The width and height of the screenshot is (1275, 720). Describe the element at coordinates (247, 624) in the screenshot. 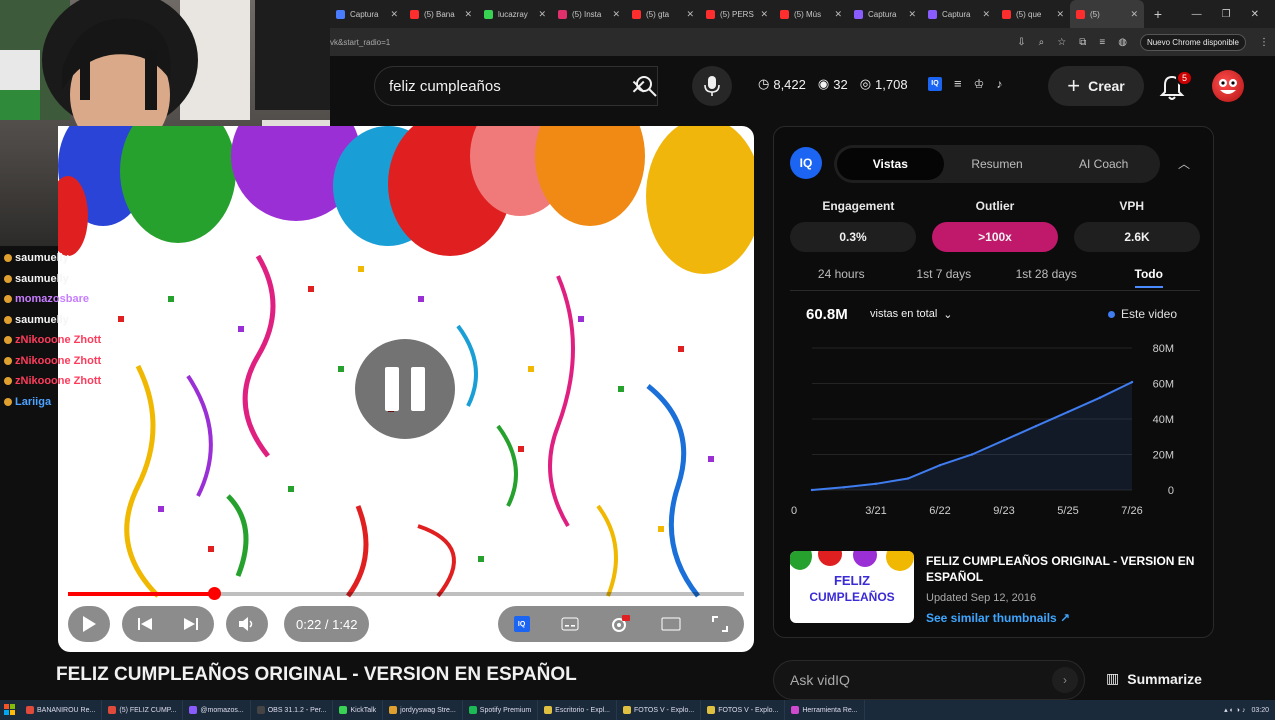

I see `volume-button` at that location.